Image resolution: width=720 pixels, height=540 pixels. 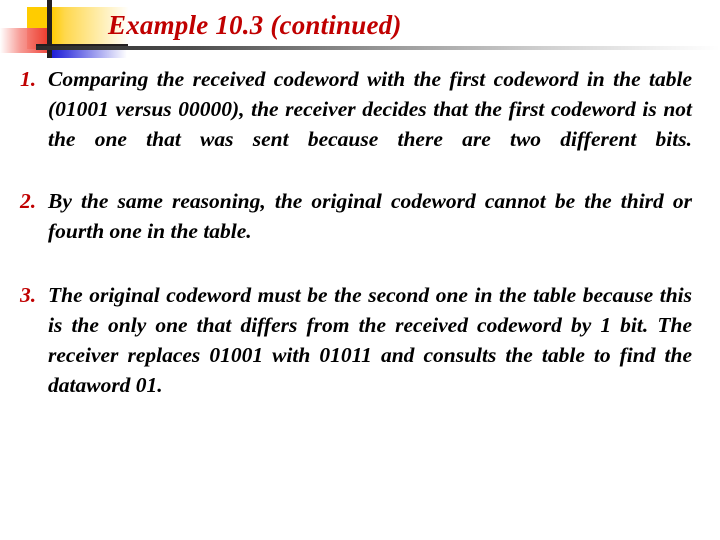 I want to click on slide-title: Example 10.3 (continued), so click(x=255, y=25).